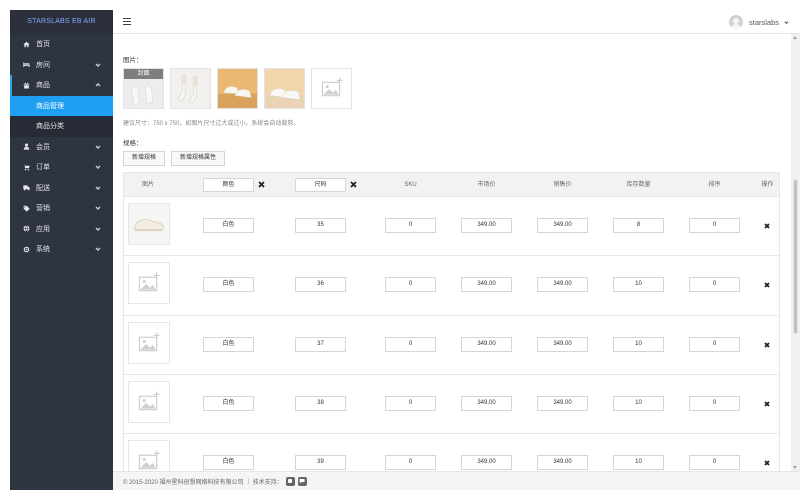 The height and width of the screenshot is (500, 811). I want to click on sidebar-menu: 首页 房间 商品, so click(61, 65).